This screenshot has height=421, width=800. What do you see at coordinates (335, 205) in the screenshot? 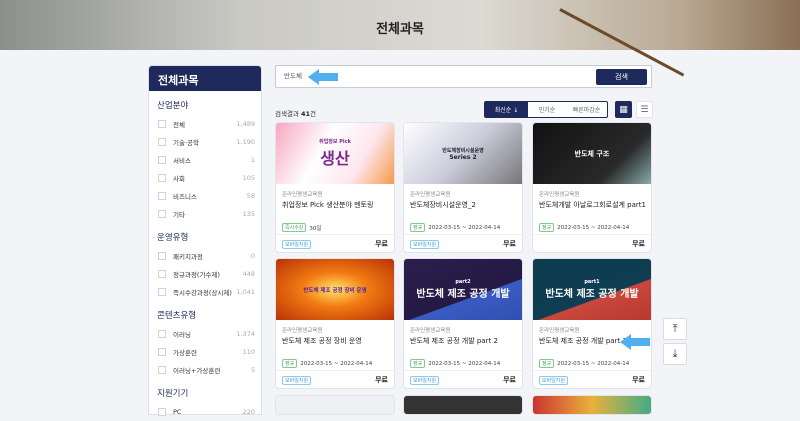
I see `course-title: 취업정보 Pick 생산분야 멘토링` at bounding box center [335, 205].